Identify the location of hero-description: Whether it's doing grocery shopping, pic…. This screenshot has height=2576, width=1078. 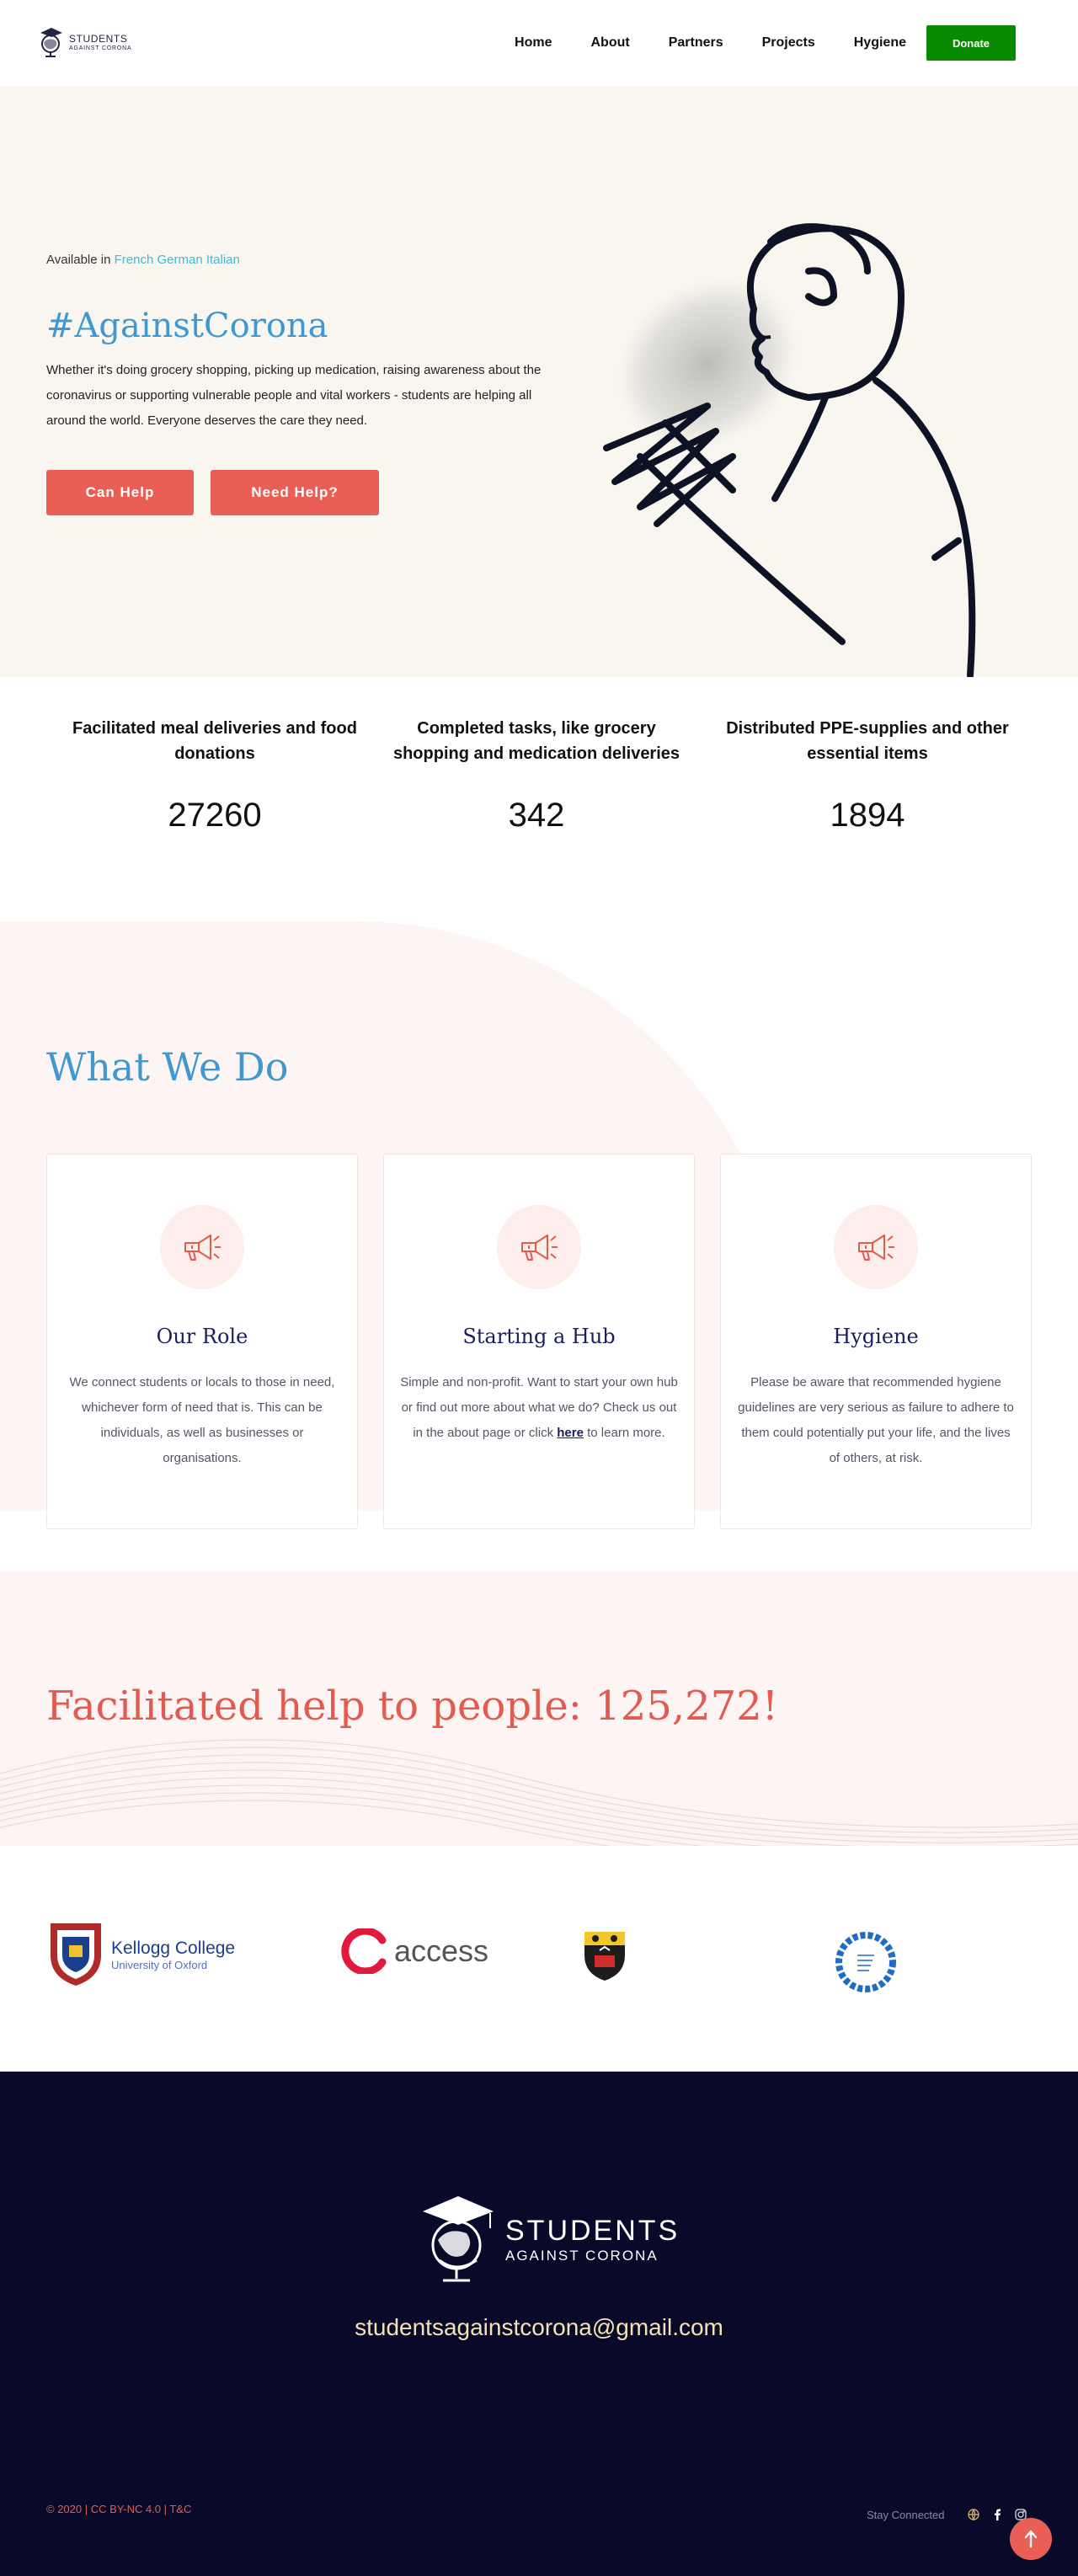
(294, 395).